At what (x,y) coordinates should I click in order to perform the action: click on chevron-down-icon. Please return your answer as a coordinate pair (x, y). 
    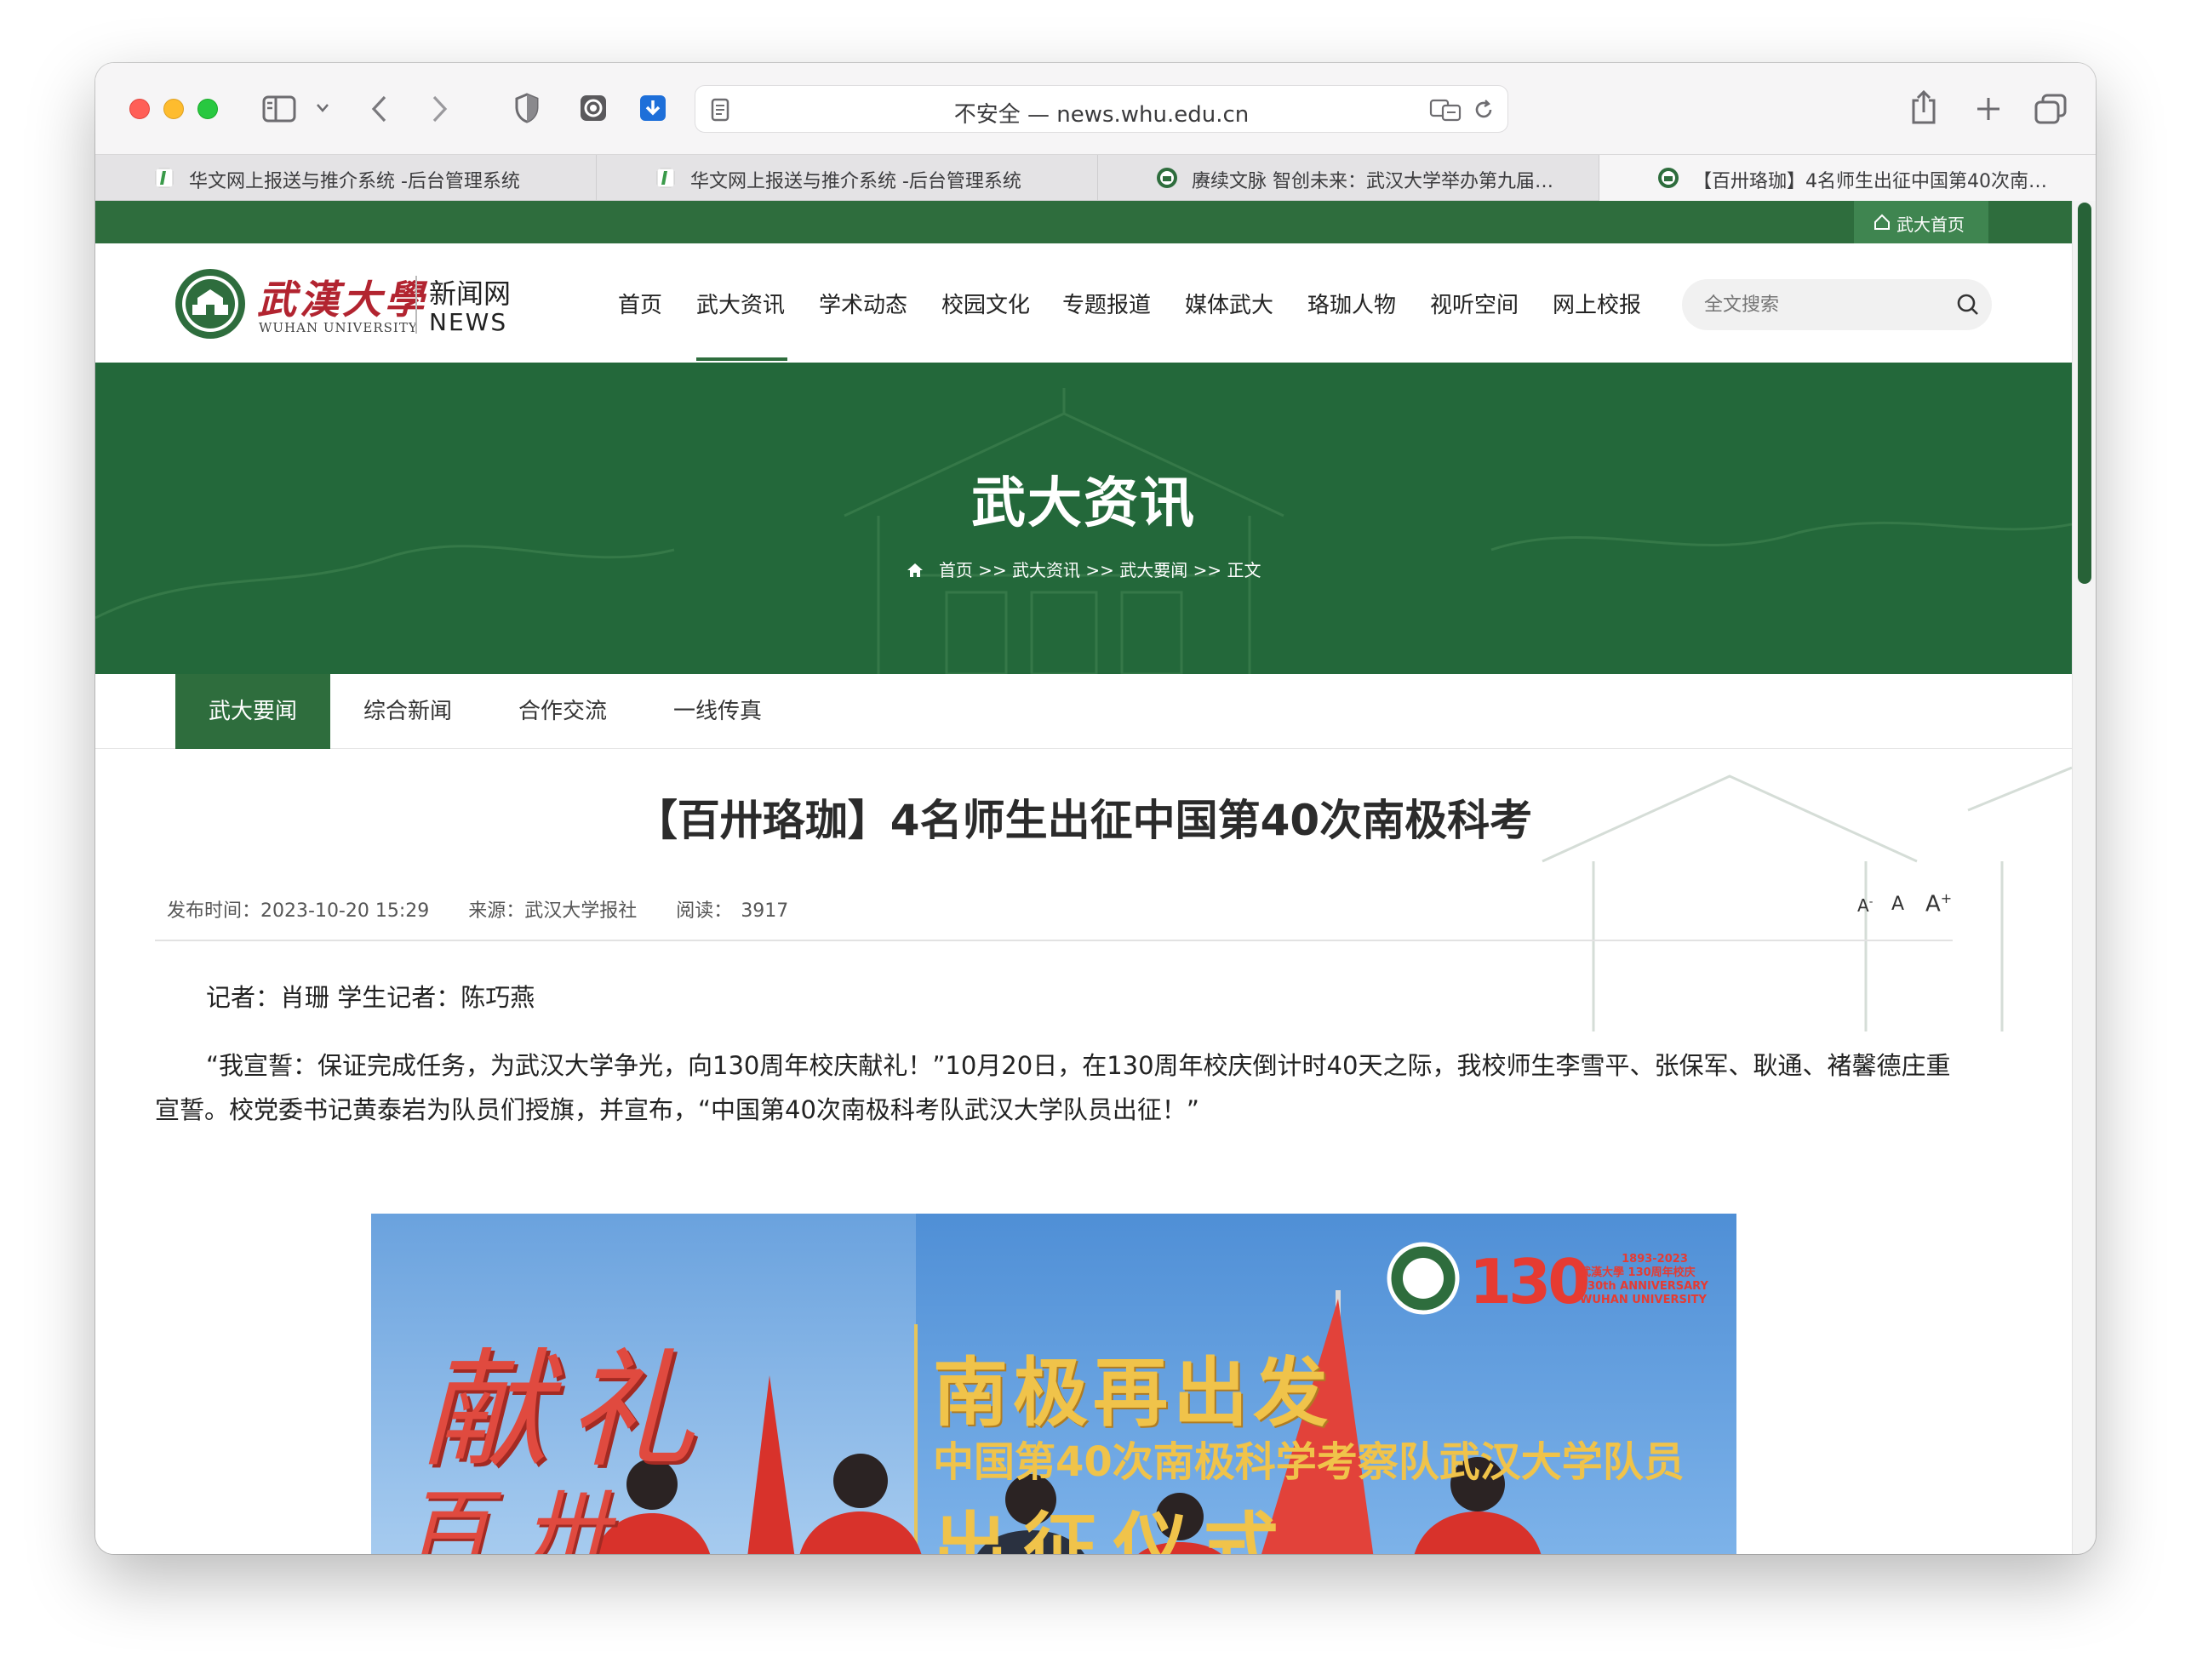
    Looking at the image, I should click on (322, 108).